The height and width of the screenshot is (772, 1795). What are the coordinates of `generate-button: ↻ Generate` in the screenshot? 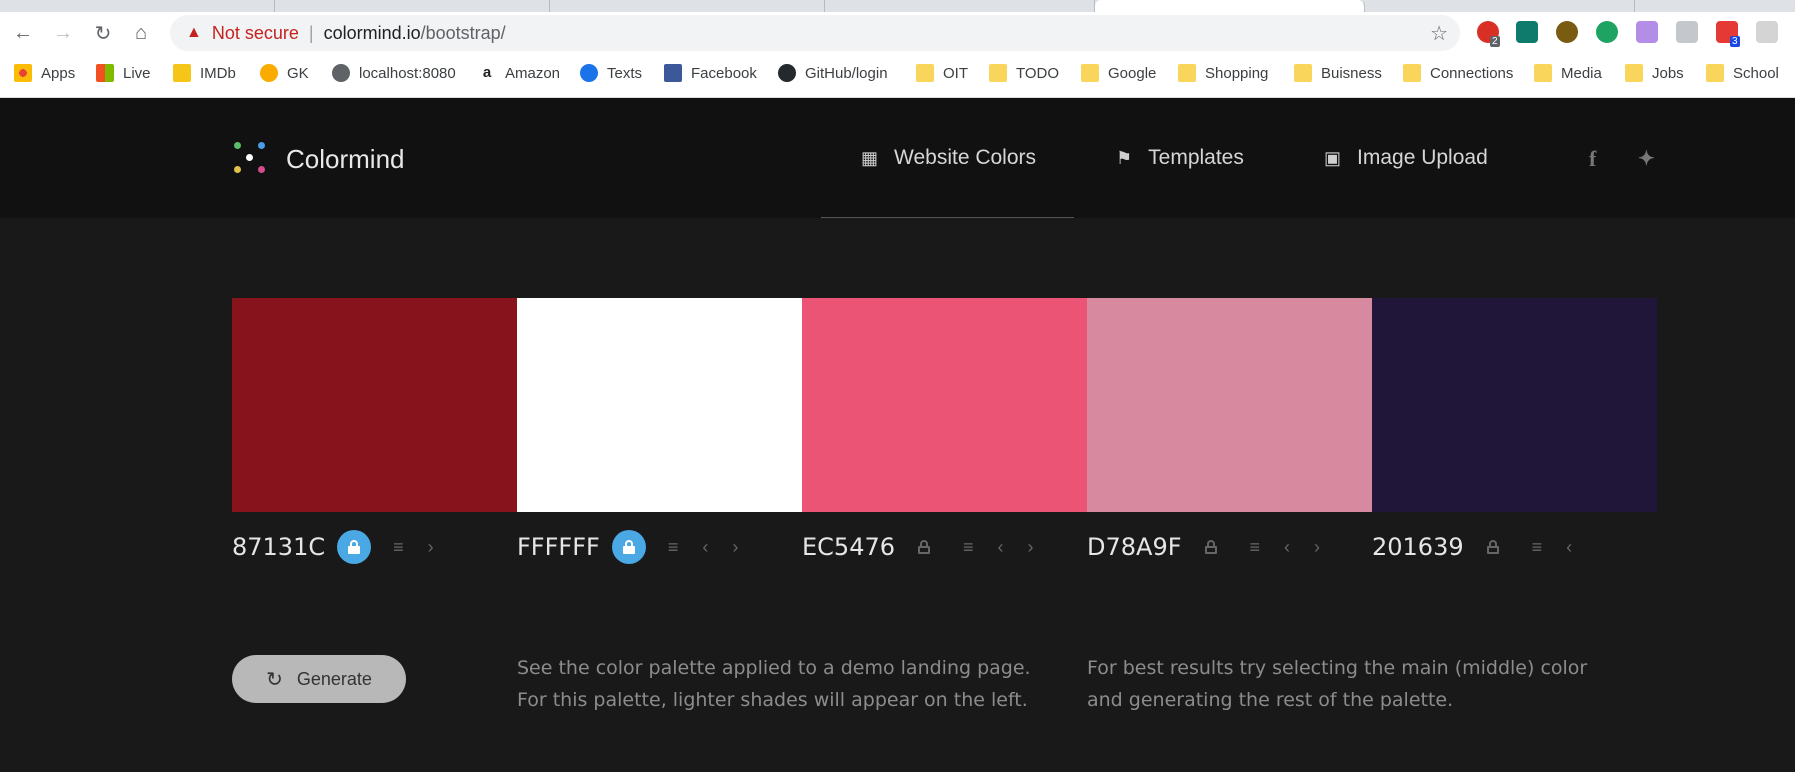 It's located at (319, 679).